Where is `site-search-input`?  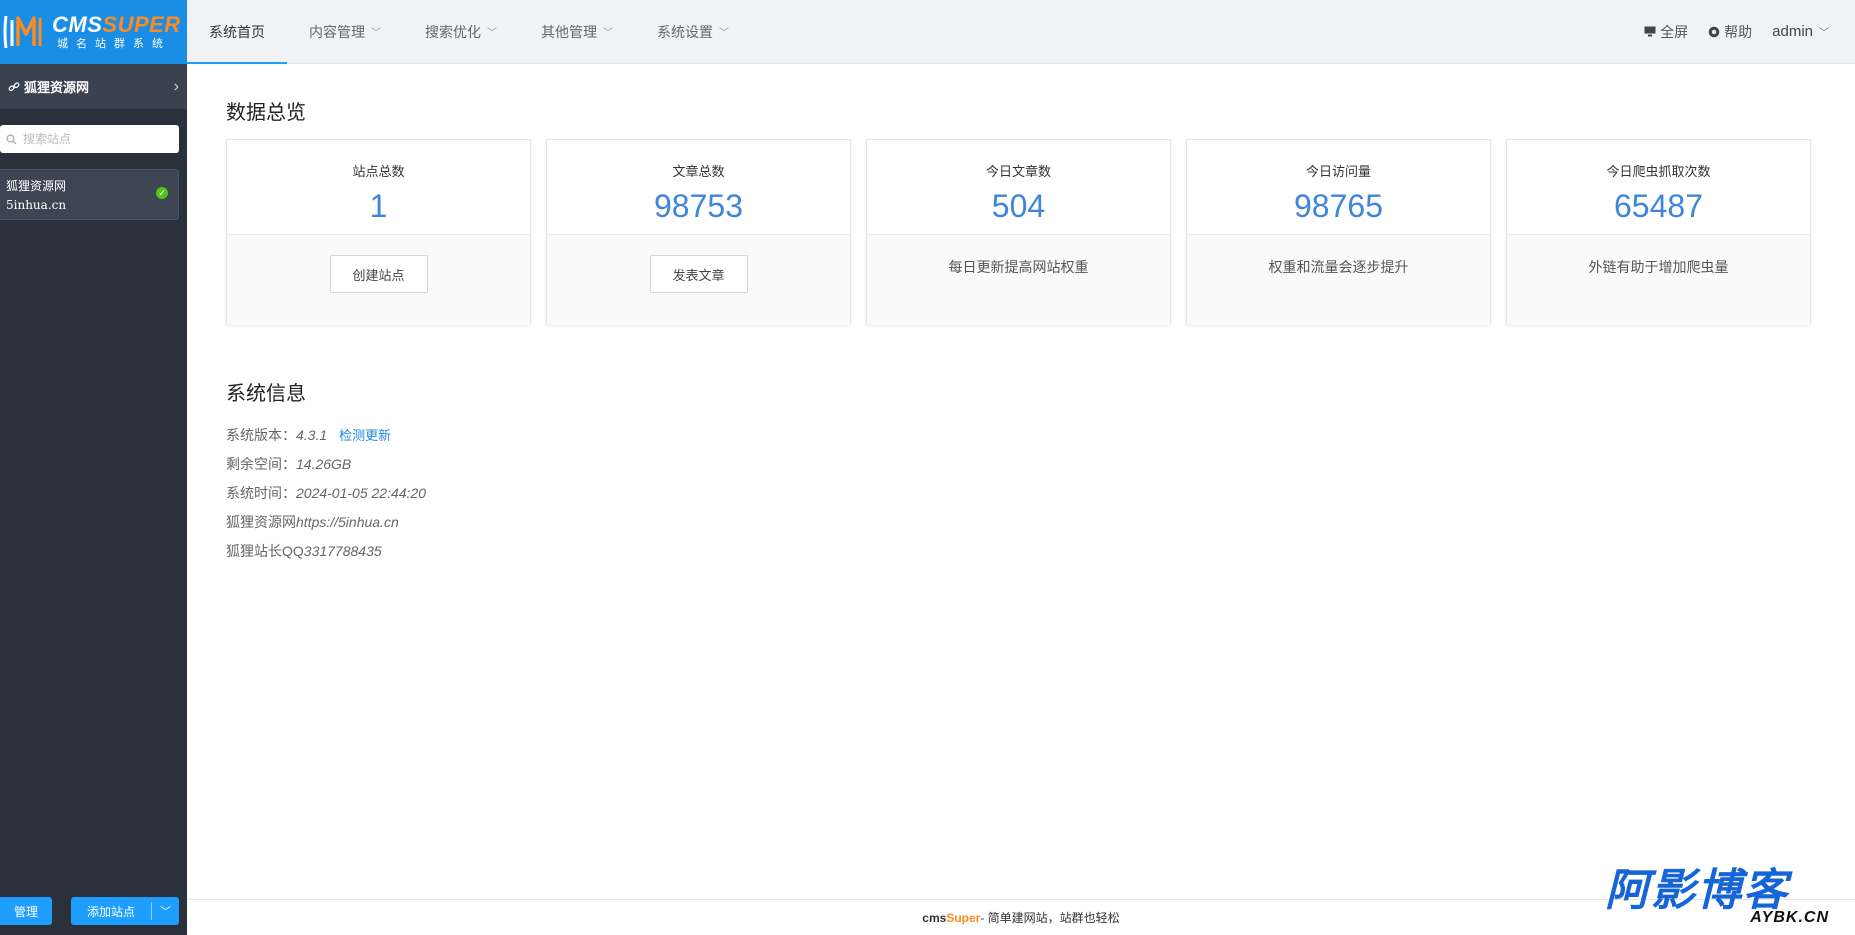
site-search-input is located at coordinates (93, 139).